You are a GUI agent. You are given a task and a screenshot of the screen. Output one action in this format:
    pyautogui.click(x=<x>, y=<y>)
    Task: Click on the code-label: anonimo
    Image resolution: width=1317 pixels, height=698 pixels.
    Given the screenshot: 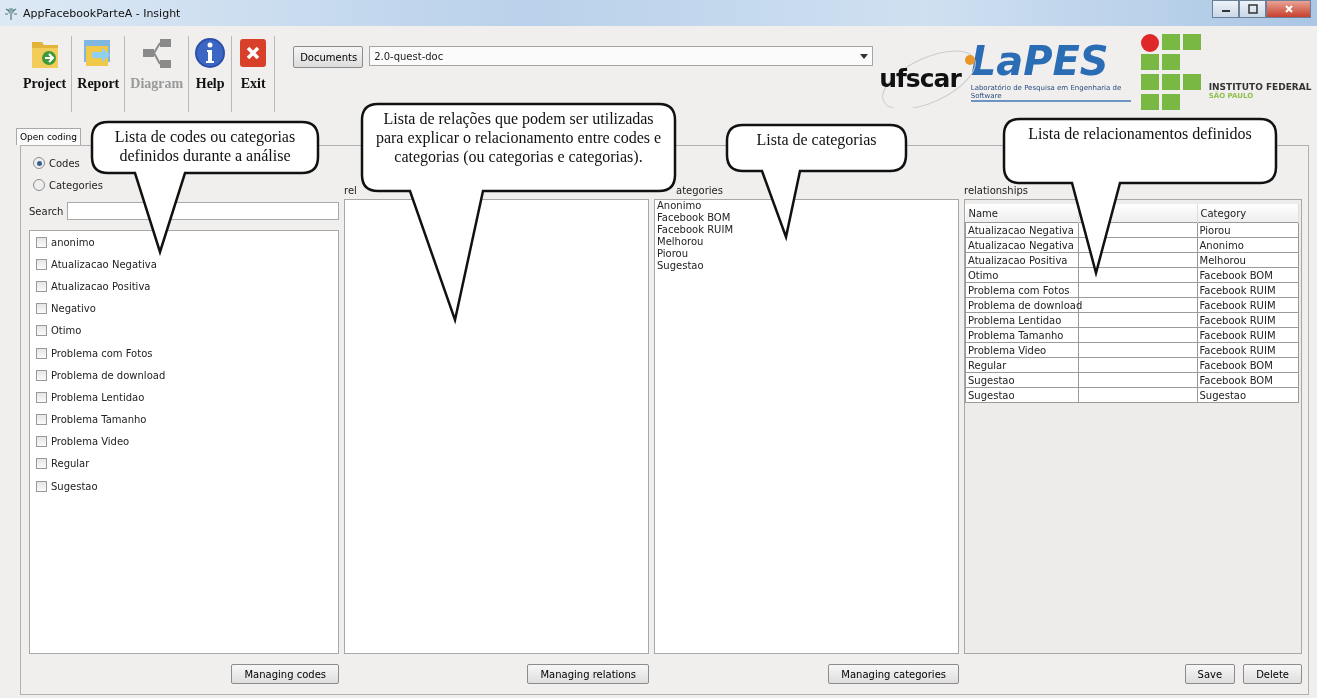 What is the action you would take?
    pyautogui.click(x=73, y=242)
    